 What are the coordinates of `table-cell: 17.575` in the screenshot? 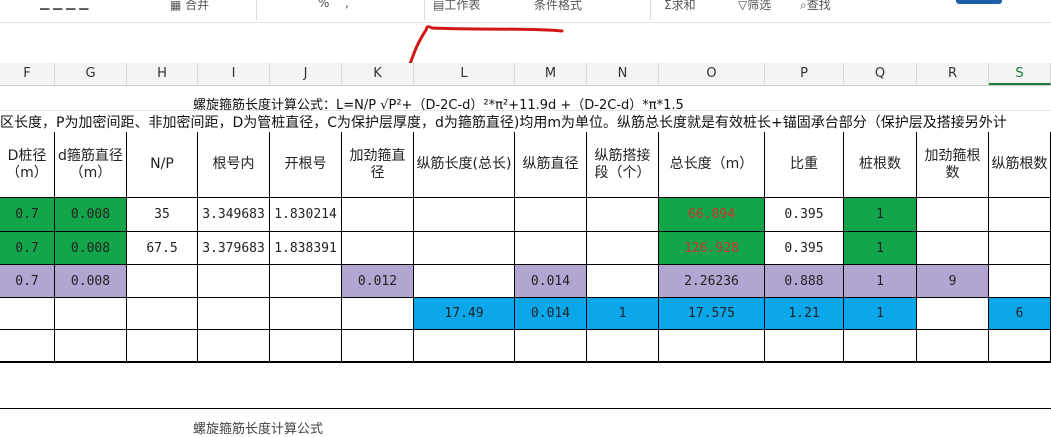 It's located at (712, 314).